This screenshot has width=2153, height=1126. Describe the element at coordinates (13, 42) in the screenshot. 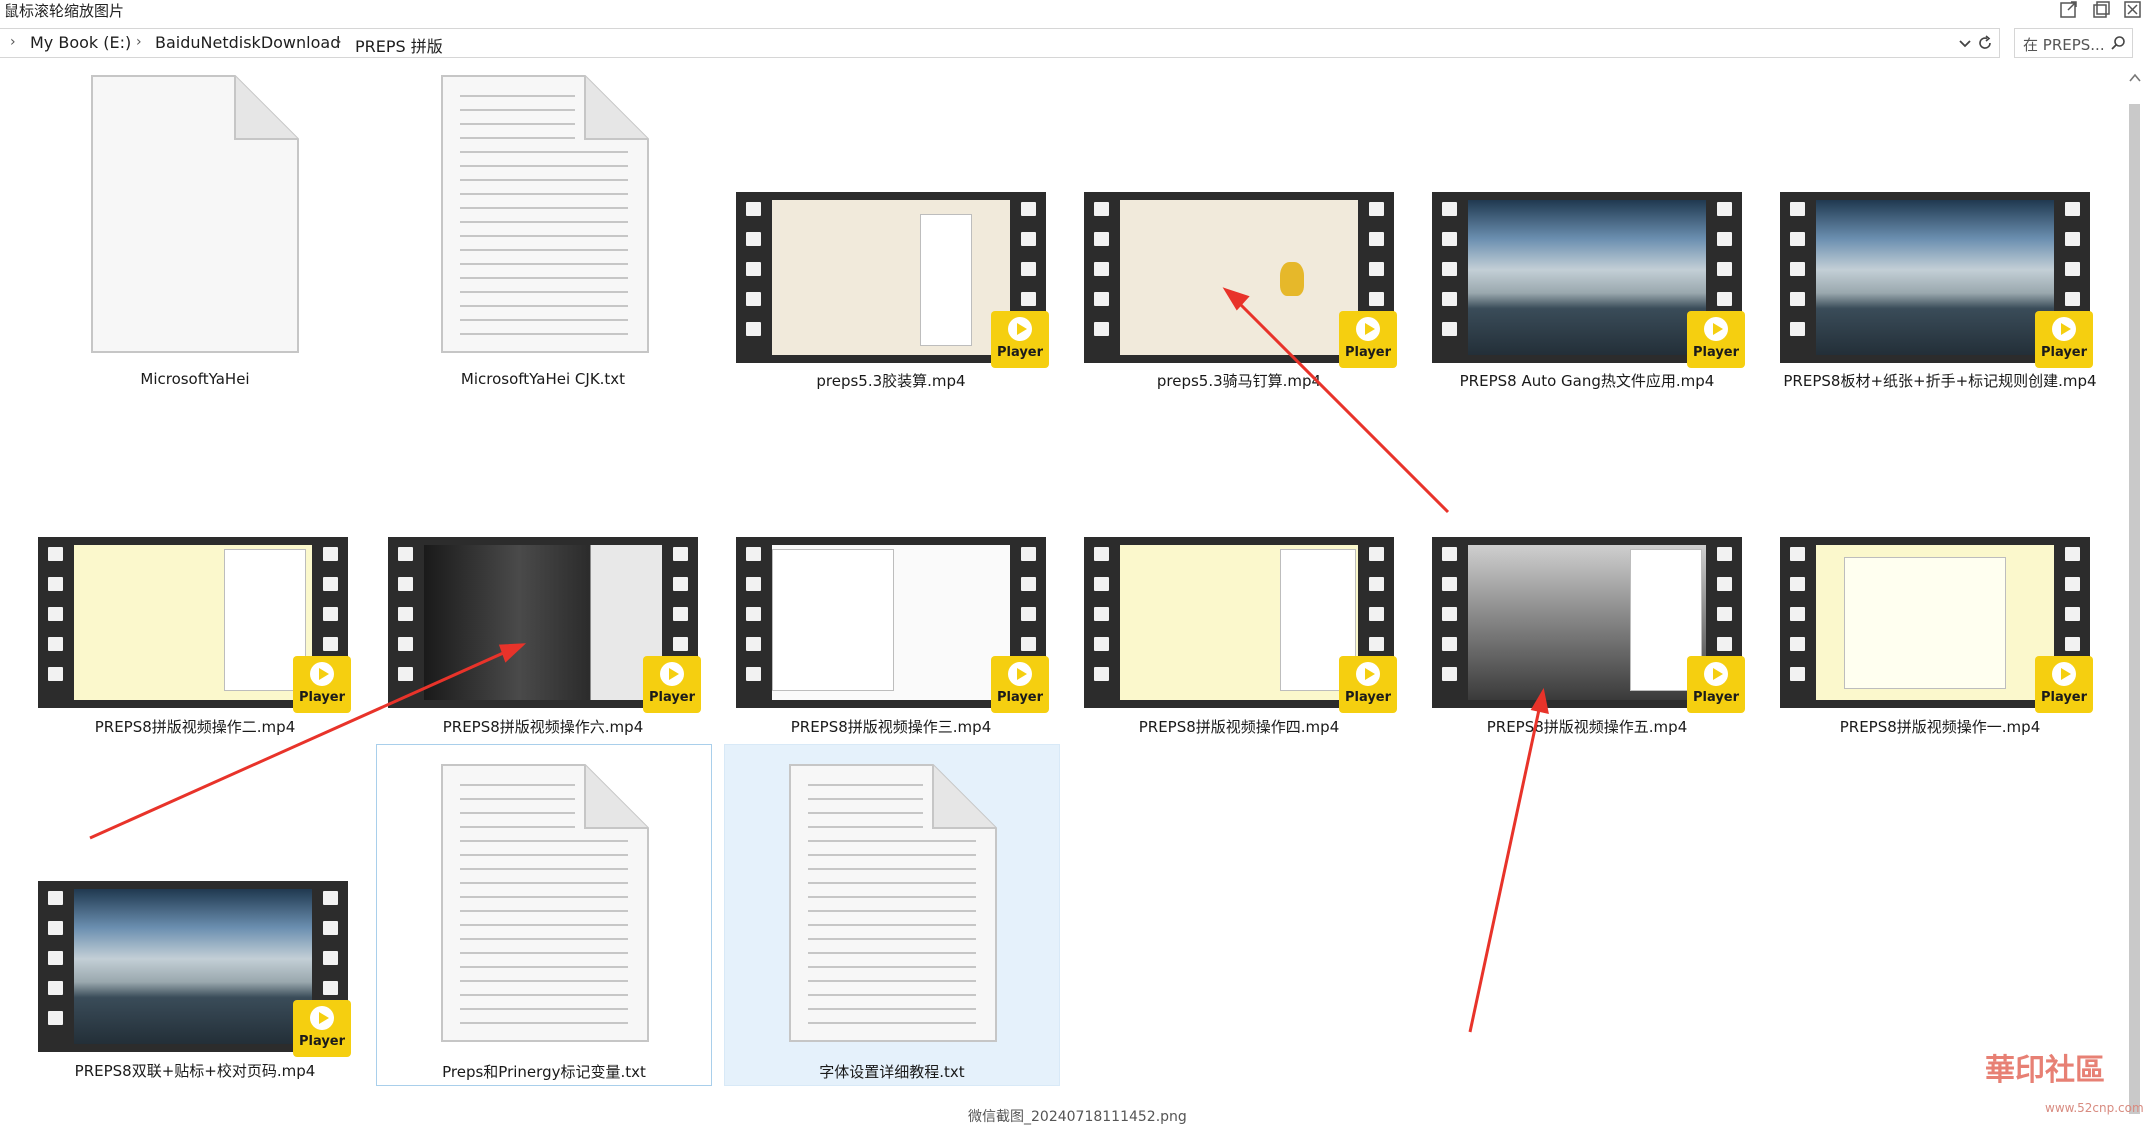

I see `breadcrumb-chevron-icon: ›` at that location.